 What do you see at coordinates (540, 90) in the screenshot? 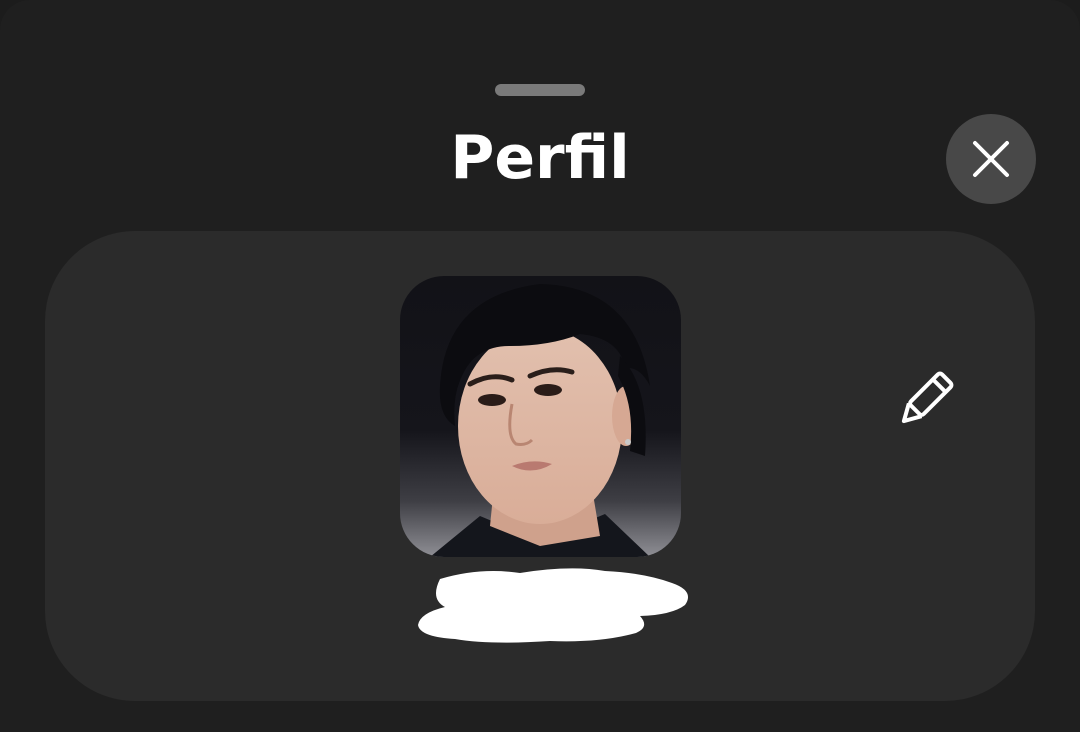
I see `sheet-grabber` at bounding box center [540, 90].